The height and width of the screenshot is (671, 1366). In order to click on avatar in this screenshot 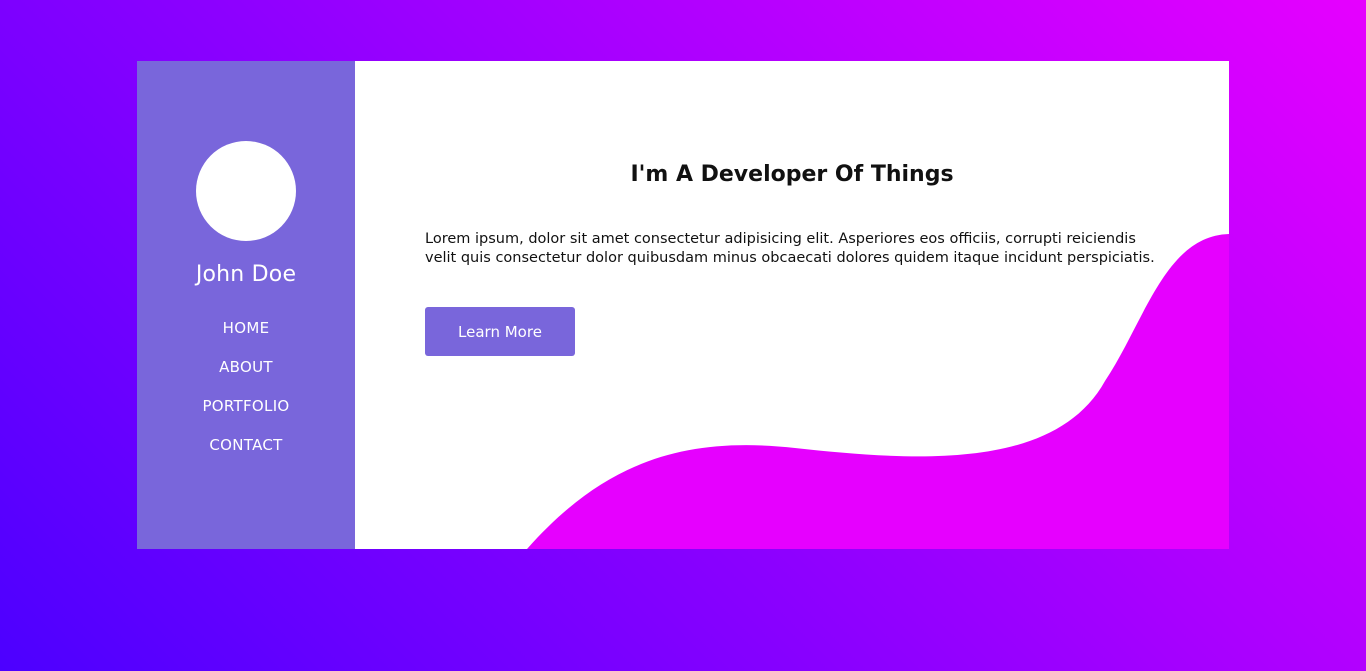, I will do `click(246, 191)`.